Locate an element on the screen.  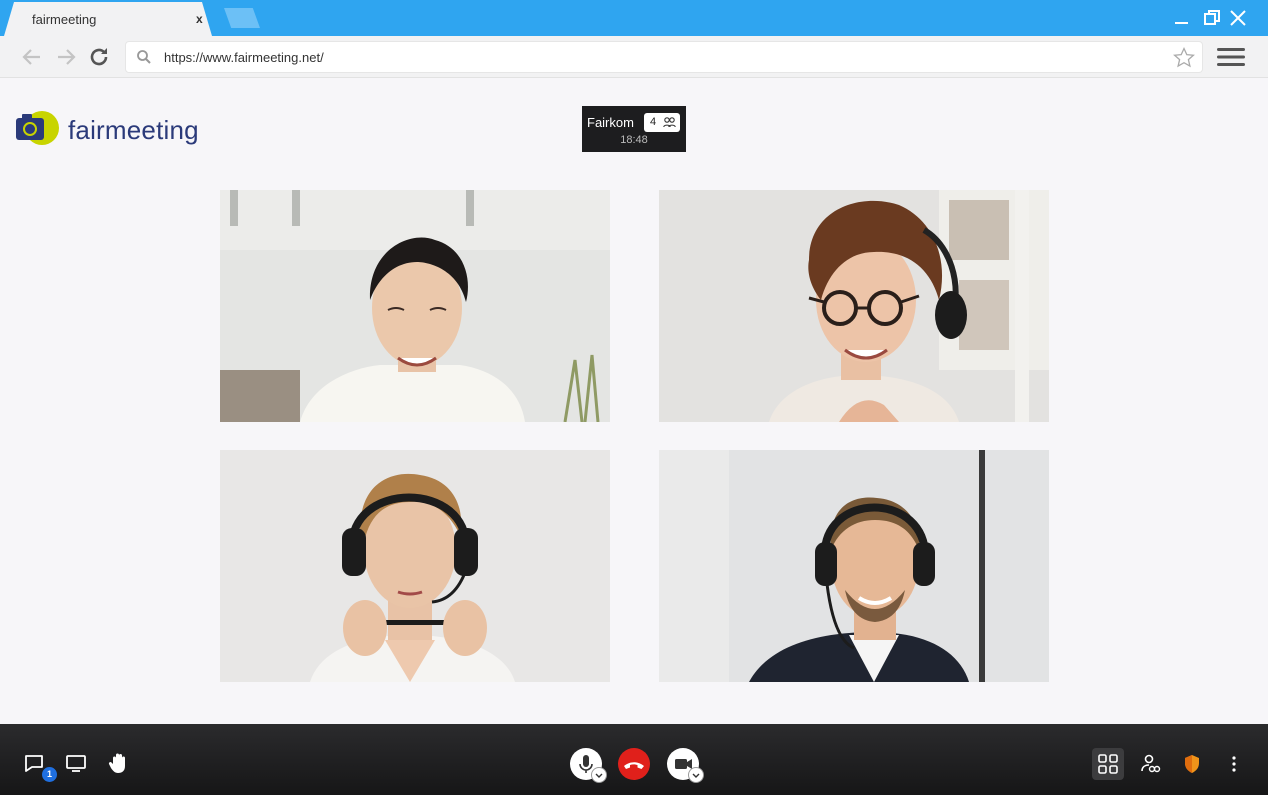
bookmark-star-icon is located at coordinates (1184, 58).